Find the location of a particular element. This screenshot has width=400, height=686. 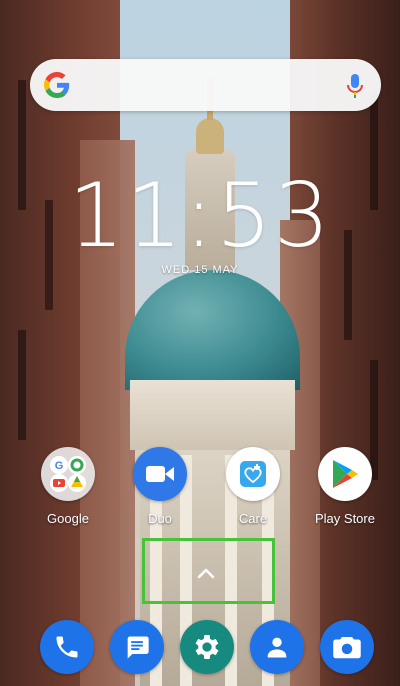

phone-icon is located at coordinates (67, 647).